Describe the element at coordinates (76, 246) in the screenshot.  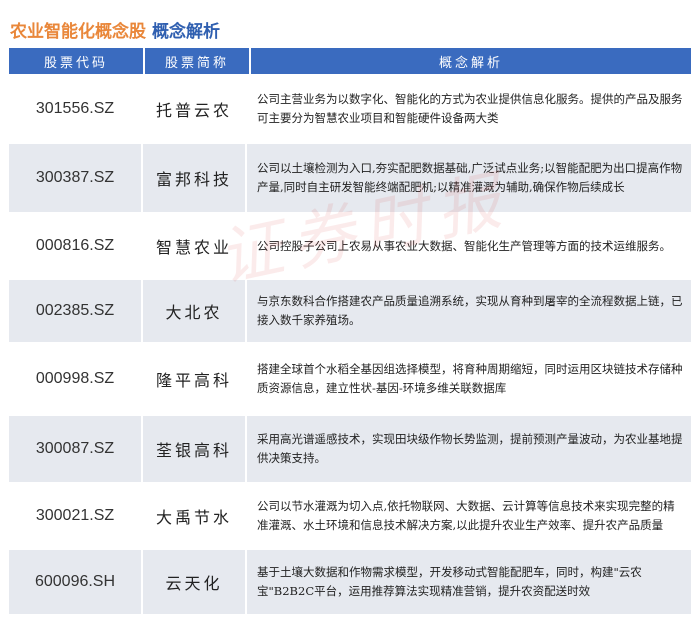
I see `cell-code: 000816.SZ` at that location.